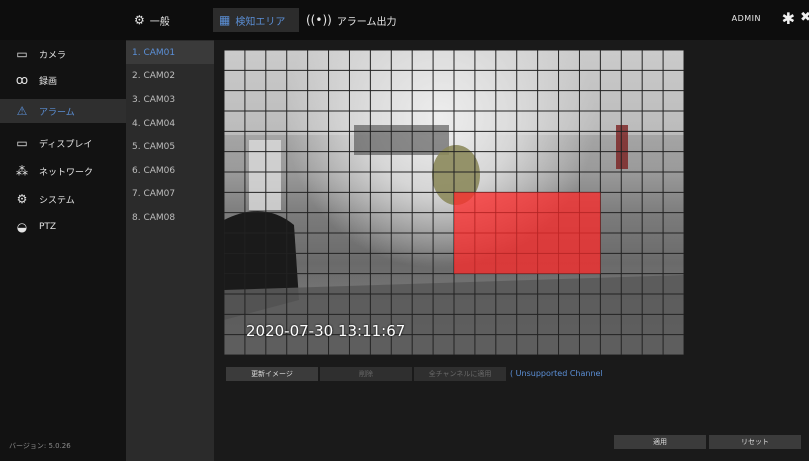 This screenshot has height=461, width=809. Describe the element at coordinates (57, 112) in the screenshot. I see `sidebar-item-label: アラーム` at that location.